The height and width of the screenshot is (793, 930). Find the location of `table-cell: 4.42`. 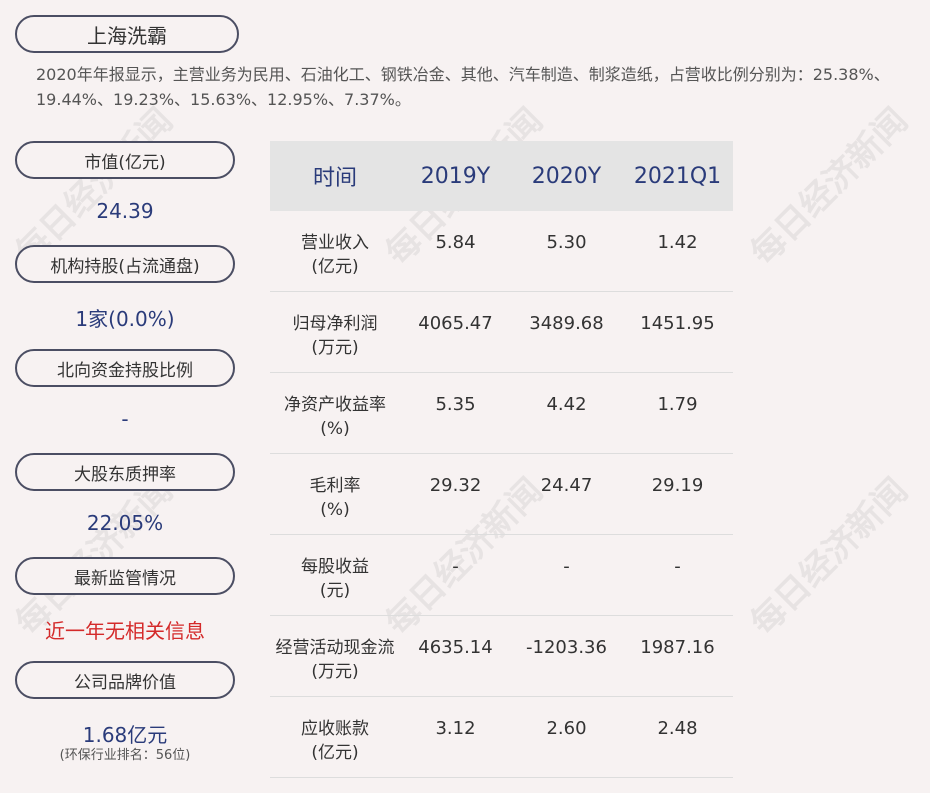

table-cell: 4.42 is located at coordinates (566, 404).